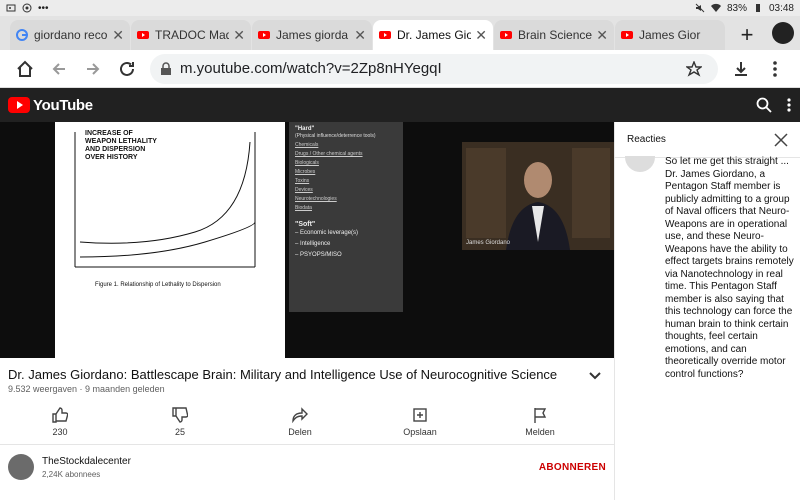 This screenshot has width=800, height=500. Describe the element at coordinates (11, 8) in the screenshot. I see `photo-notification-icon` at that location.